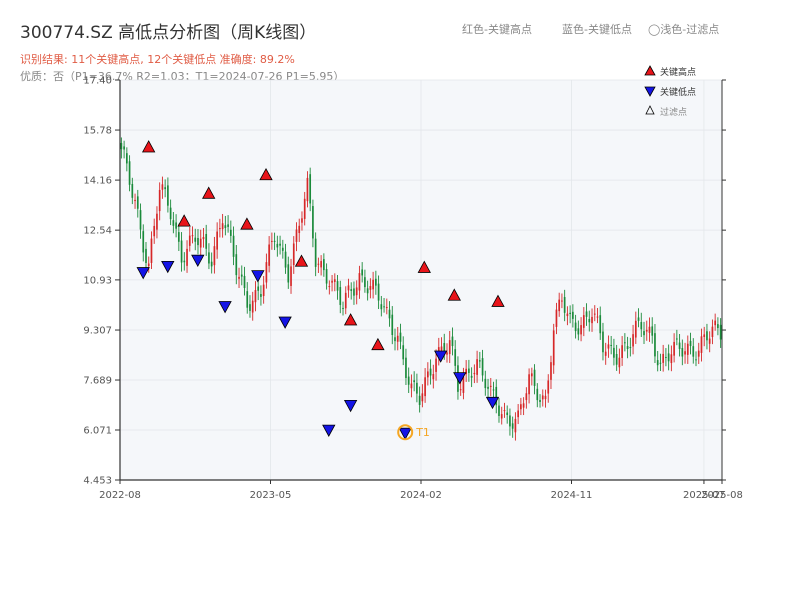 This screenshot has height=600, width=800. Describe the element at coordinates (157, 59) in the screenshot. I see `result-subtitle: 识别结果: 11个关键高点, 12个关键低点 准确度: 89.2%` at that location.